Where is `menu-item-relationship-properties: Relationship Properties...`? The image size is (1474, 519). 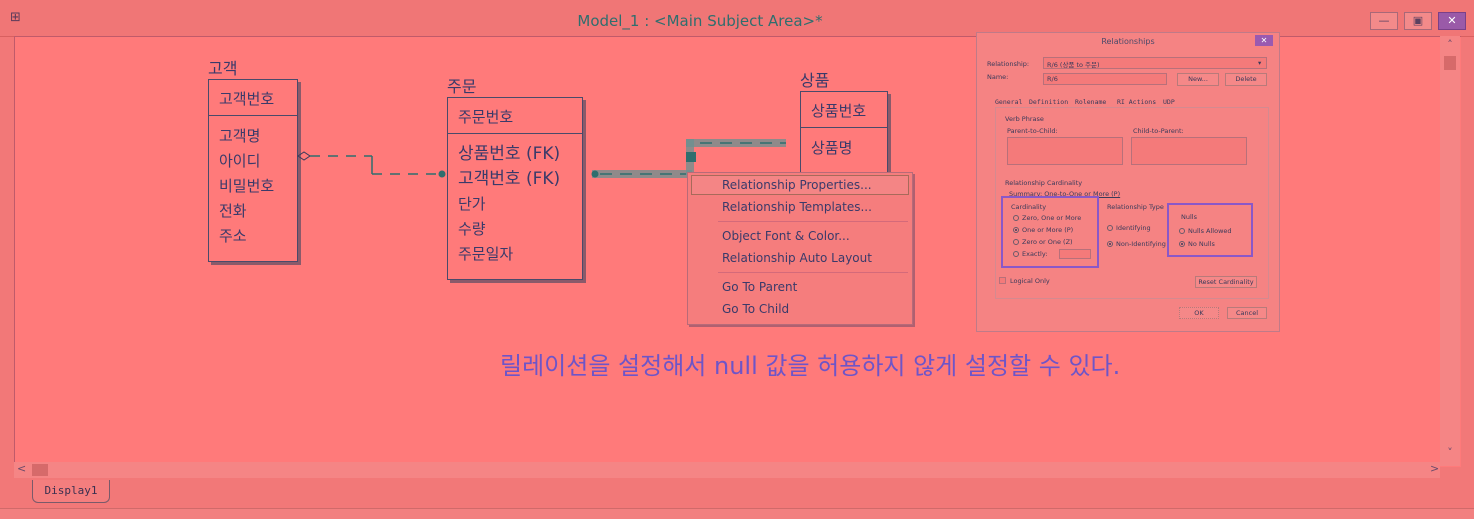 menu-item-relationship-properties: Relationship Properties... is located at coordinates (797, 185).